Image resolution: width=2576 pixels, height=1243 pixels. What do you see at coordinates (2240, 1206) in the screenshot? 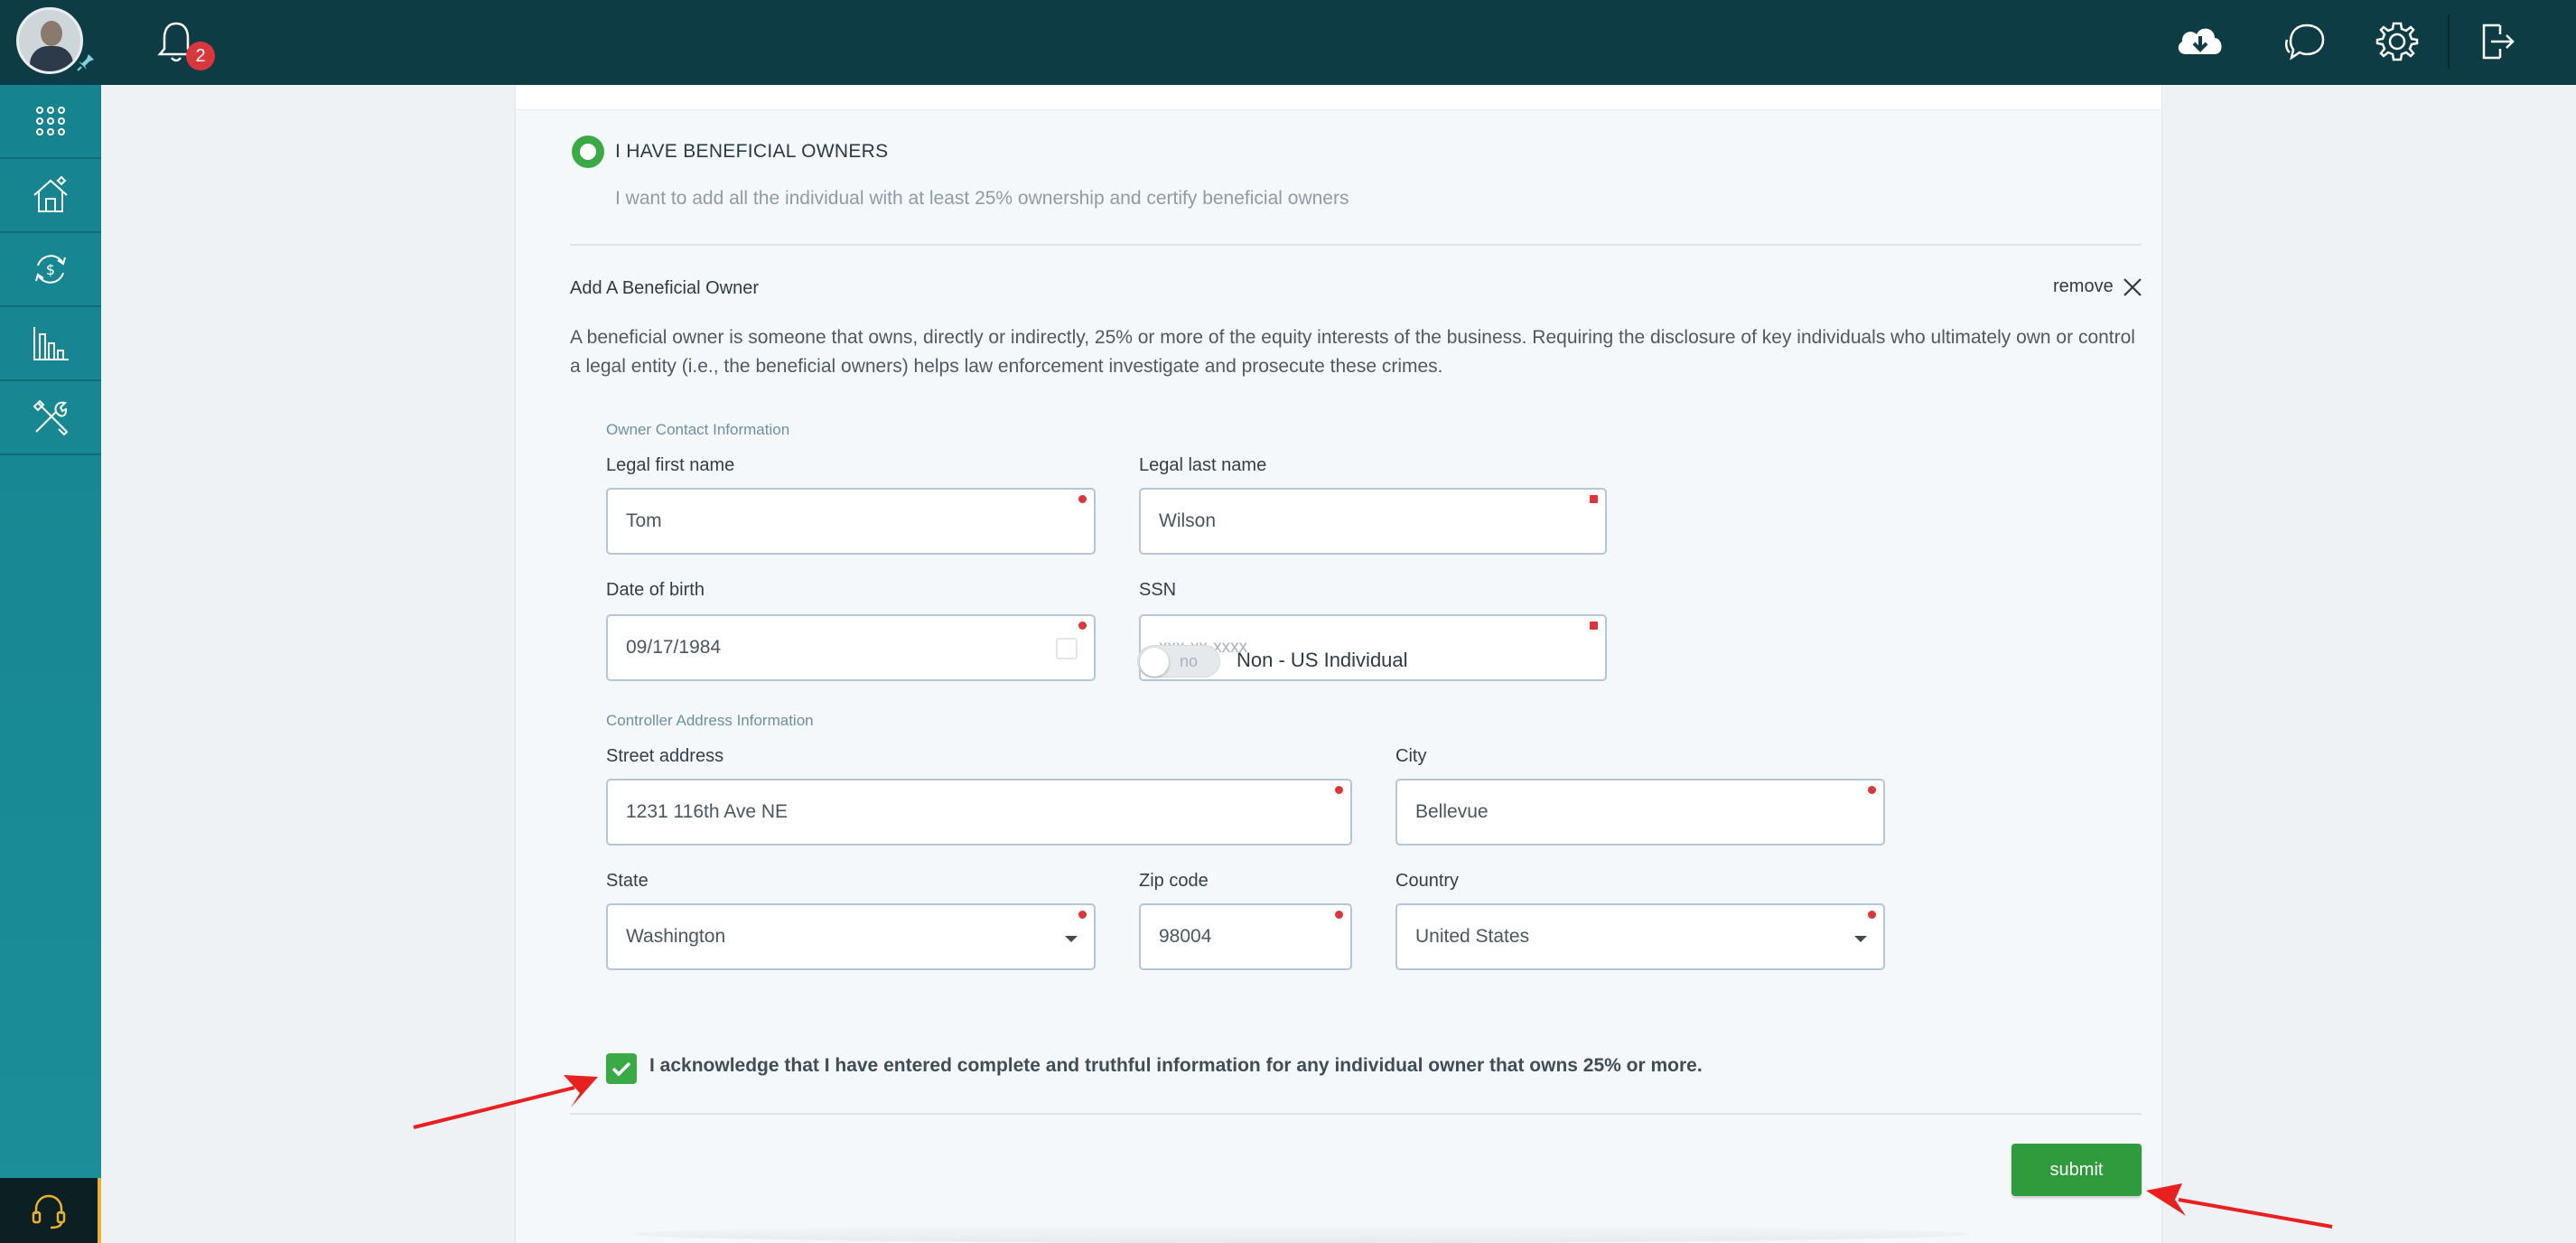
I see `annotation-arrow-right` at bounding box center [2240, 1206].